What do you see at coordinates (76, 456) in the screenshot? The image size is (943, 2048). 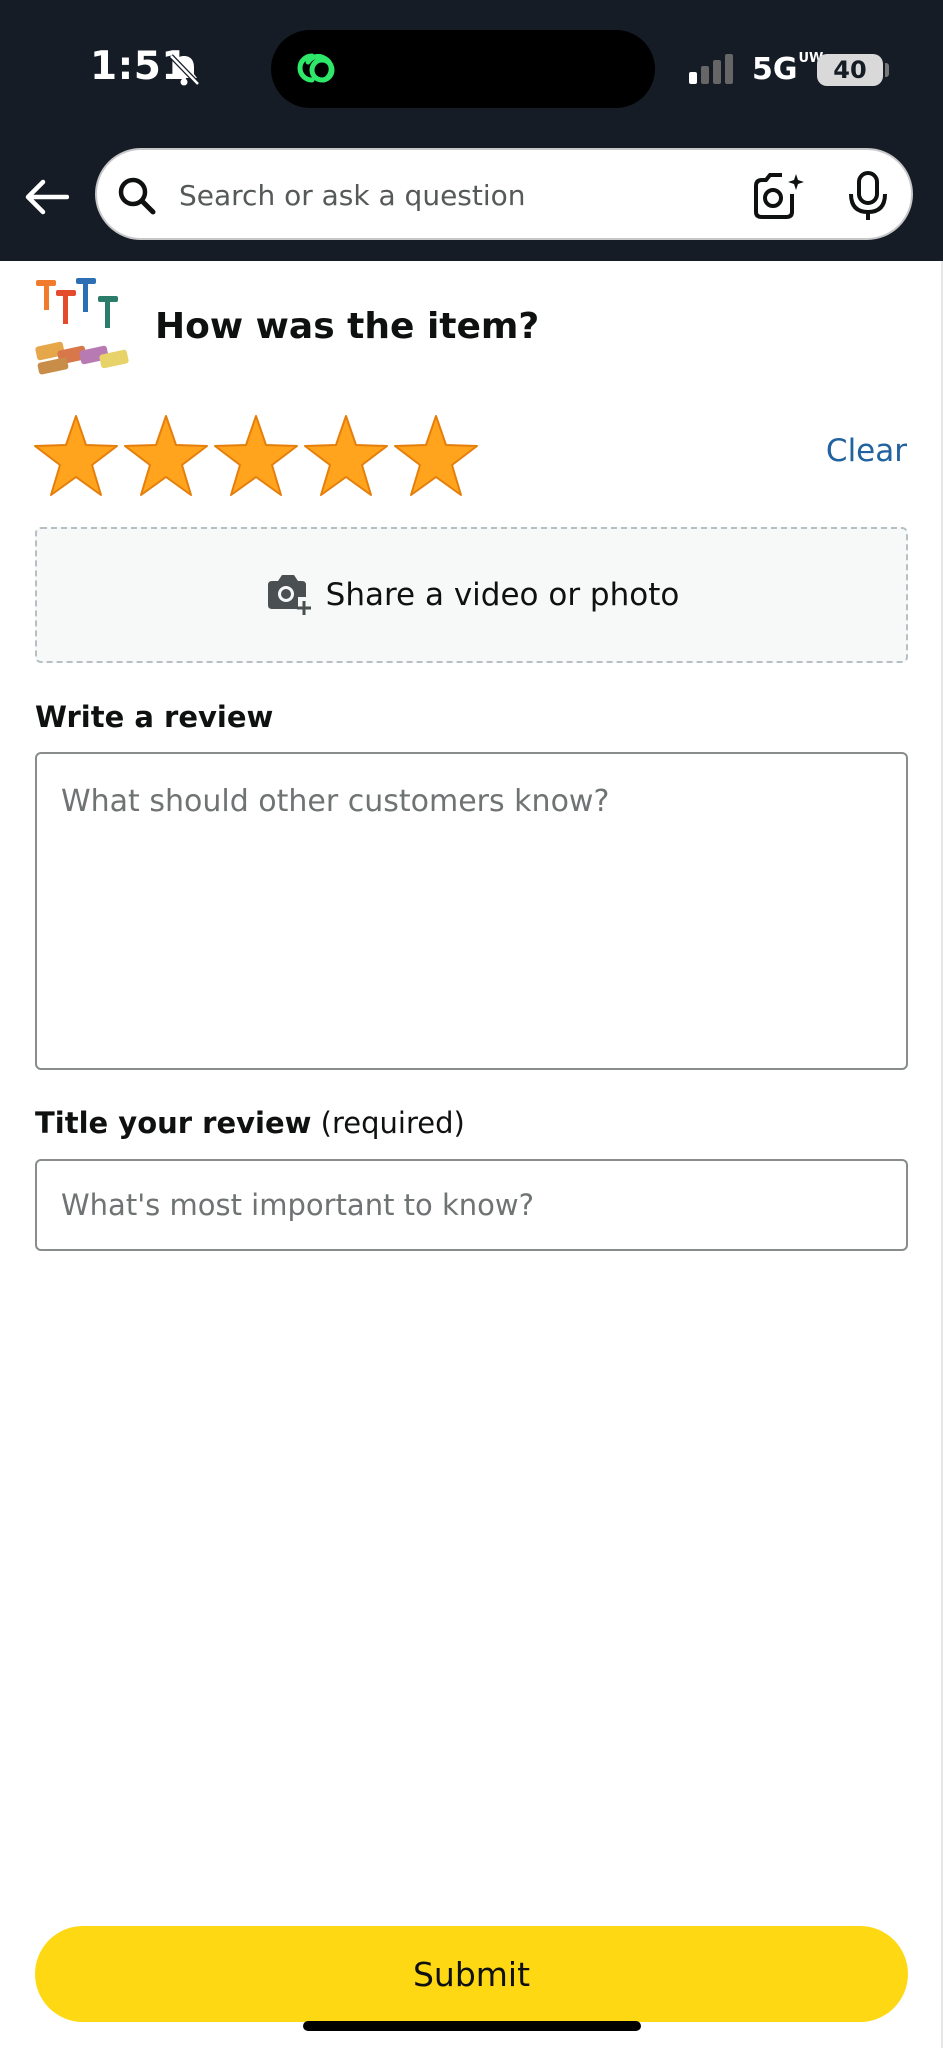 I see `star-1-icon` at bounding box center [76, 456].